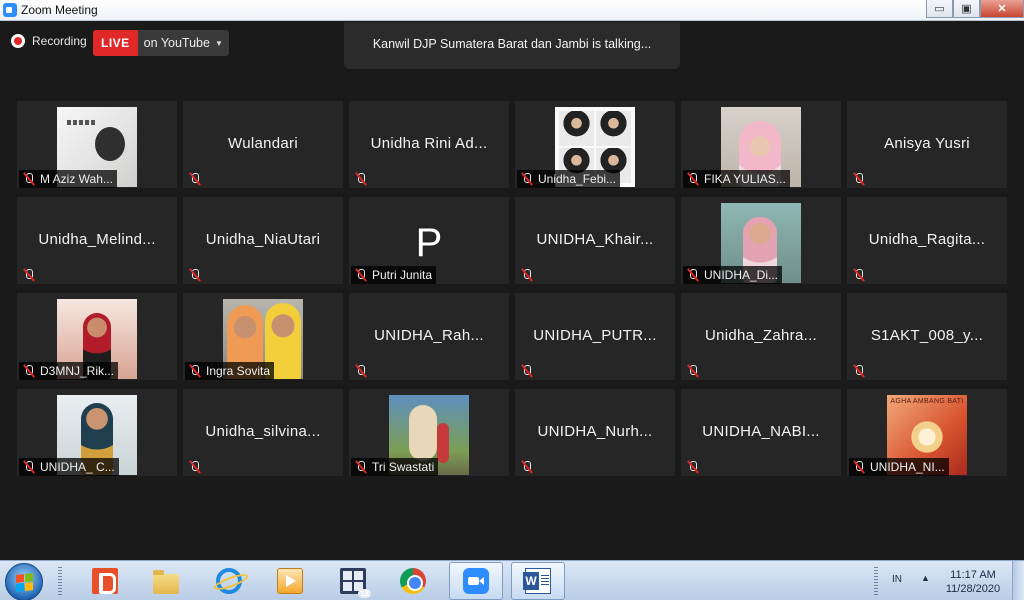  What do you see at coordinates (218, 43) in the screenshot?
I see `chevron-down-icon: ▼` at bounding box center [218, 43].